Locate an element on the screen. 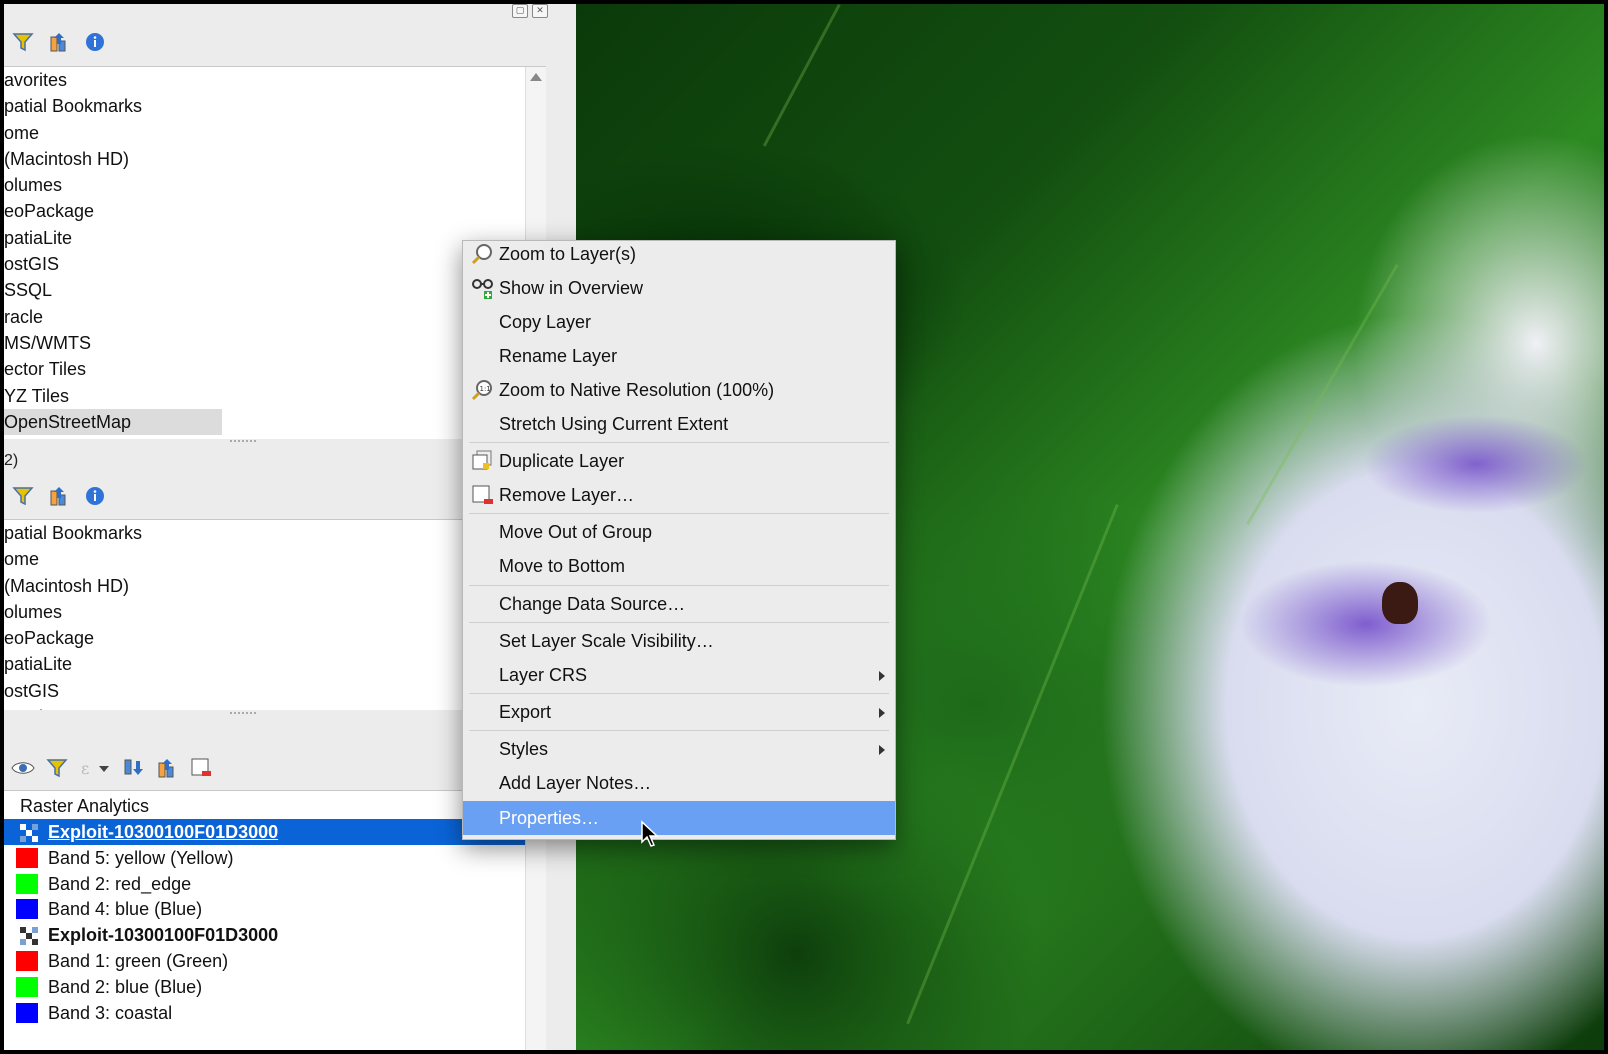  menu-duplicate-layer: Duplicate Layer is located at coordinates (679, 461).